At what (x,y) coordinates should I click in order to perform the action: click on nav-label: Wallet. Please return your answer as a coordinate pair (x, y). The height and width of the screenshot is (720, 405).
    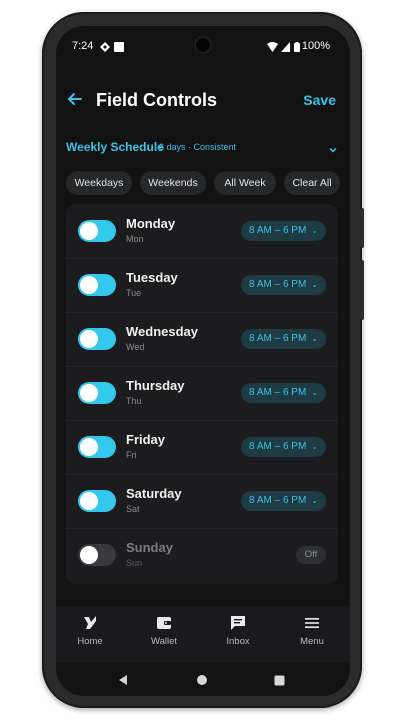
    Looking at the image, I should click on (164, 641).